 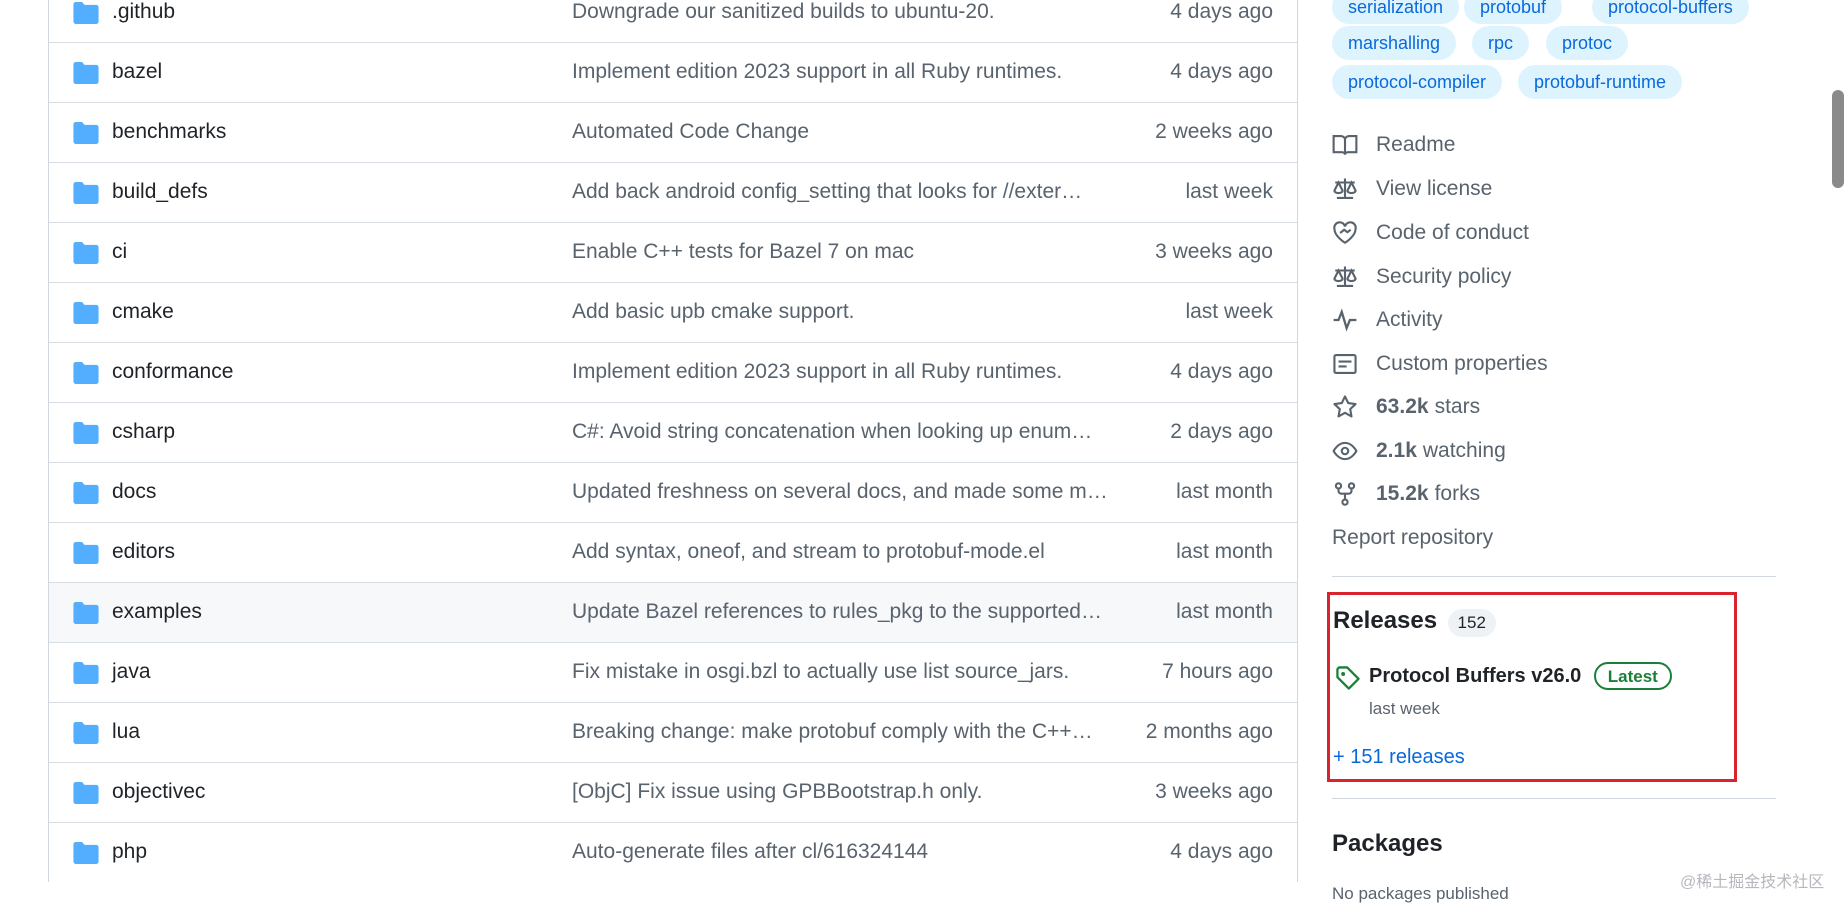 I want to click on license-label: View license, so click(x=1434, y=188).